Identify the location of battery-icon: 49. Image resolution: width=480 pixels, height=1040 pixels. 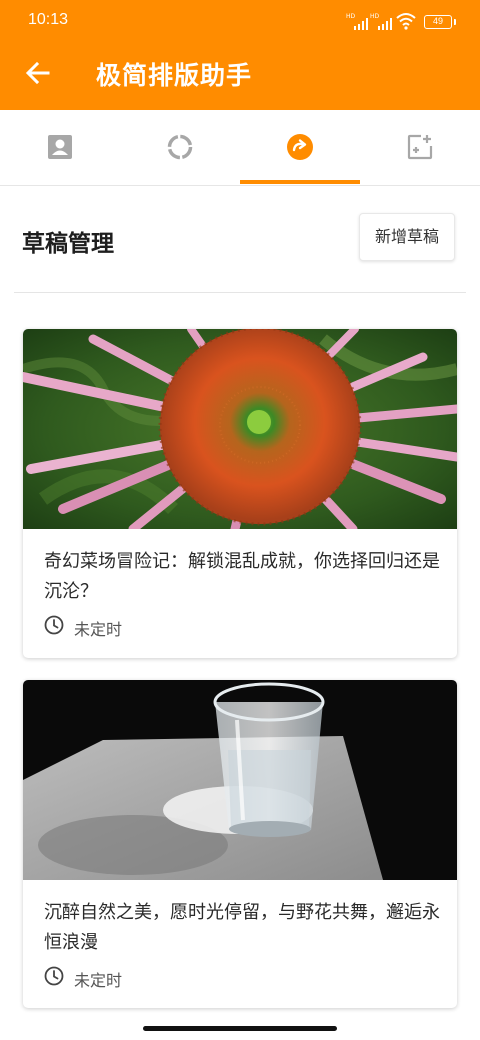
(438, 22).